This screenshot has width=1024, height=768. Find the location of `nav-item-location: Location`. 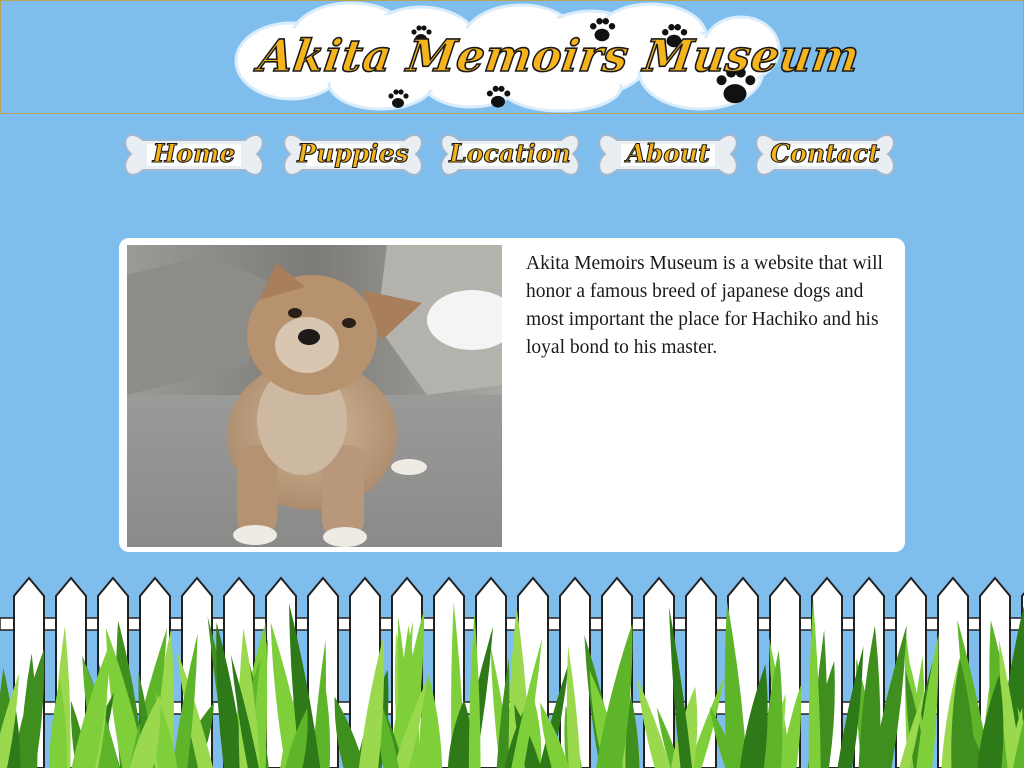

nav-item-location: Location is located at coordinates (510, 155).